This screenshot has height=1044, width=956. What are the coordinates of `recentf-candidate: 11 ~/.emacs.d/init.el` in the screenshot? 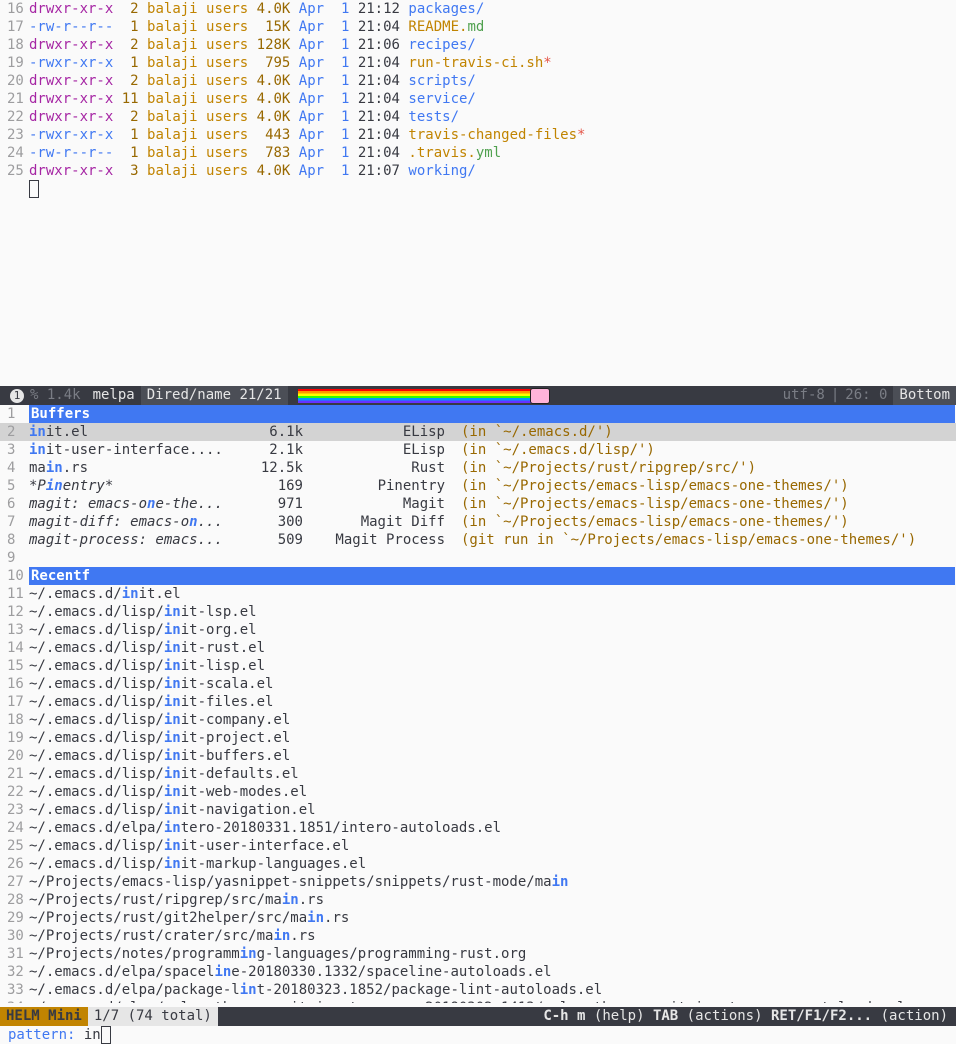 It's located at (478, 594).